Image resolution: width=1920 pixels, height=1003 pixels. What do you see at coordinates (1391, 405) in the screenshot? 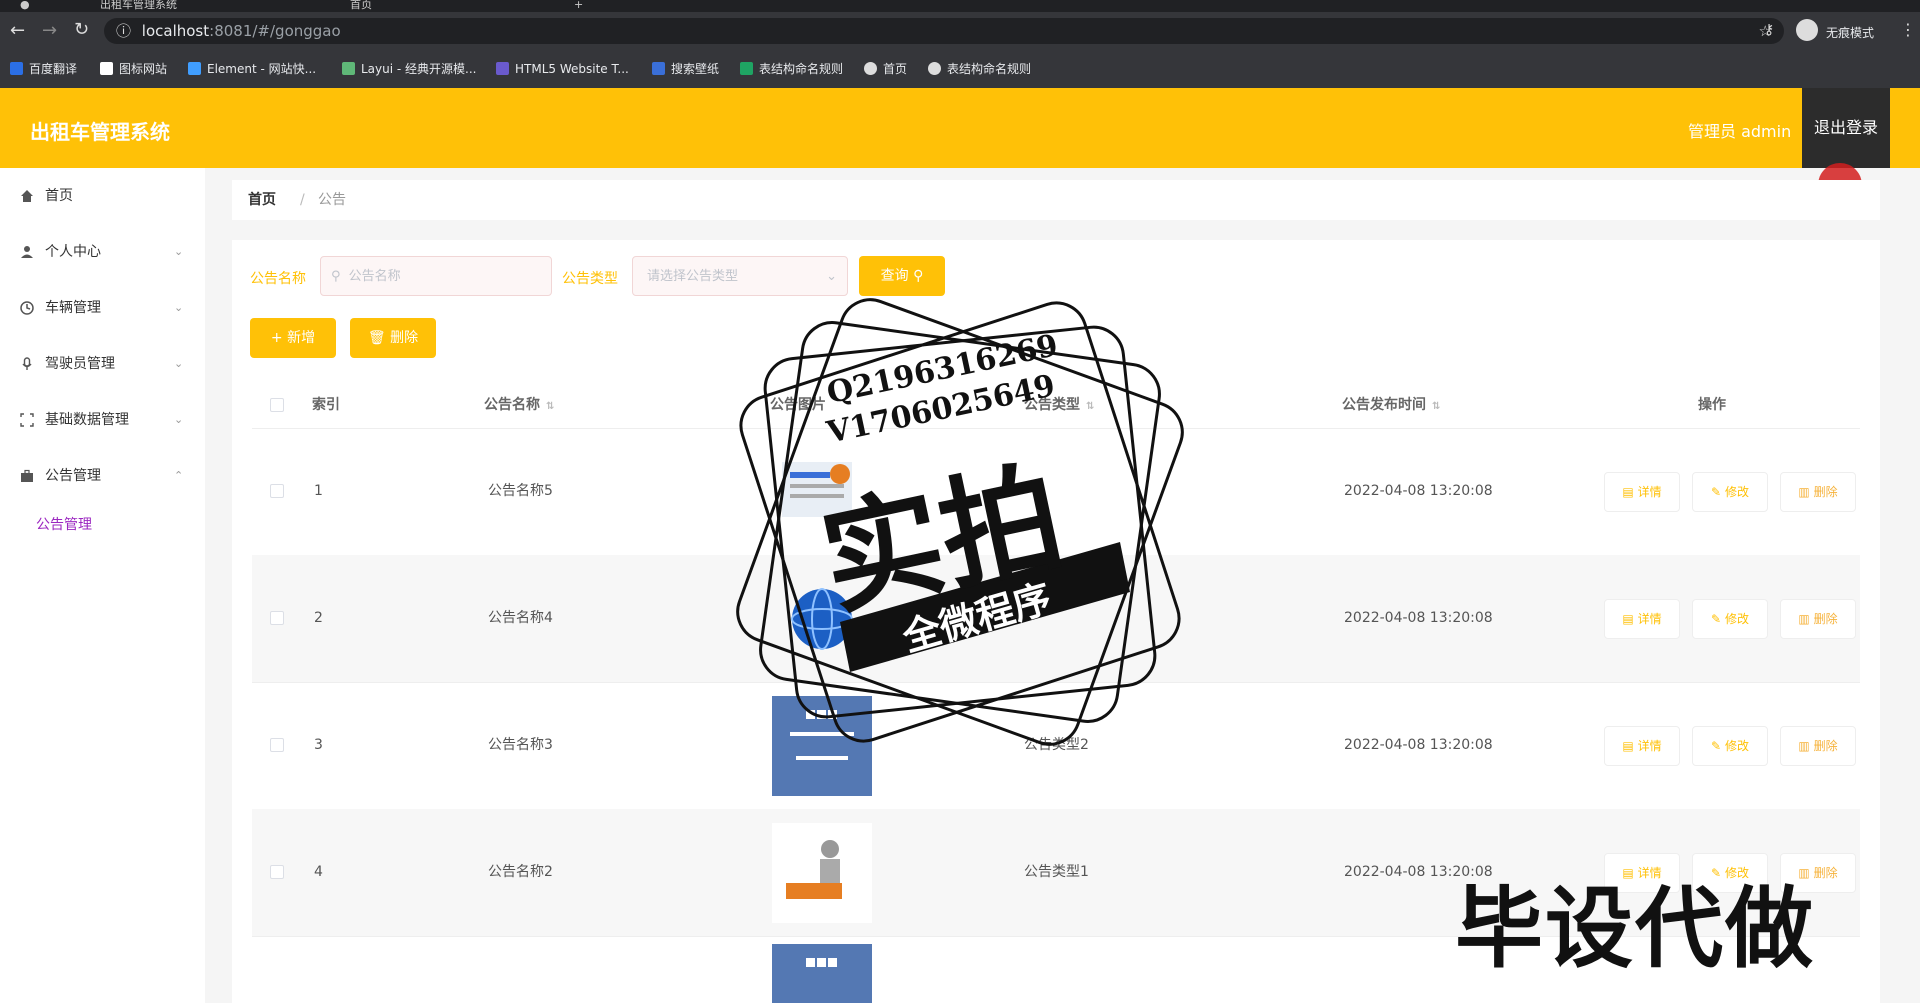
I see `column-time: 公告发布时间 ⇅` at bounding box center [1391, 405].